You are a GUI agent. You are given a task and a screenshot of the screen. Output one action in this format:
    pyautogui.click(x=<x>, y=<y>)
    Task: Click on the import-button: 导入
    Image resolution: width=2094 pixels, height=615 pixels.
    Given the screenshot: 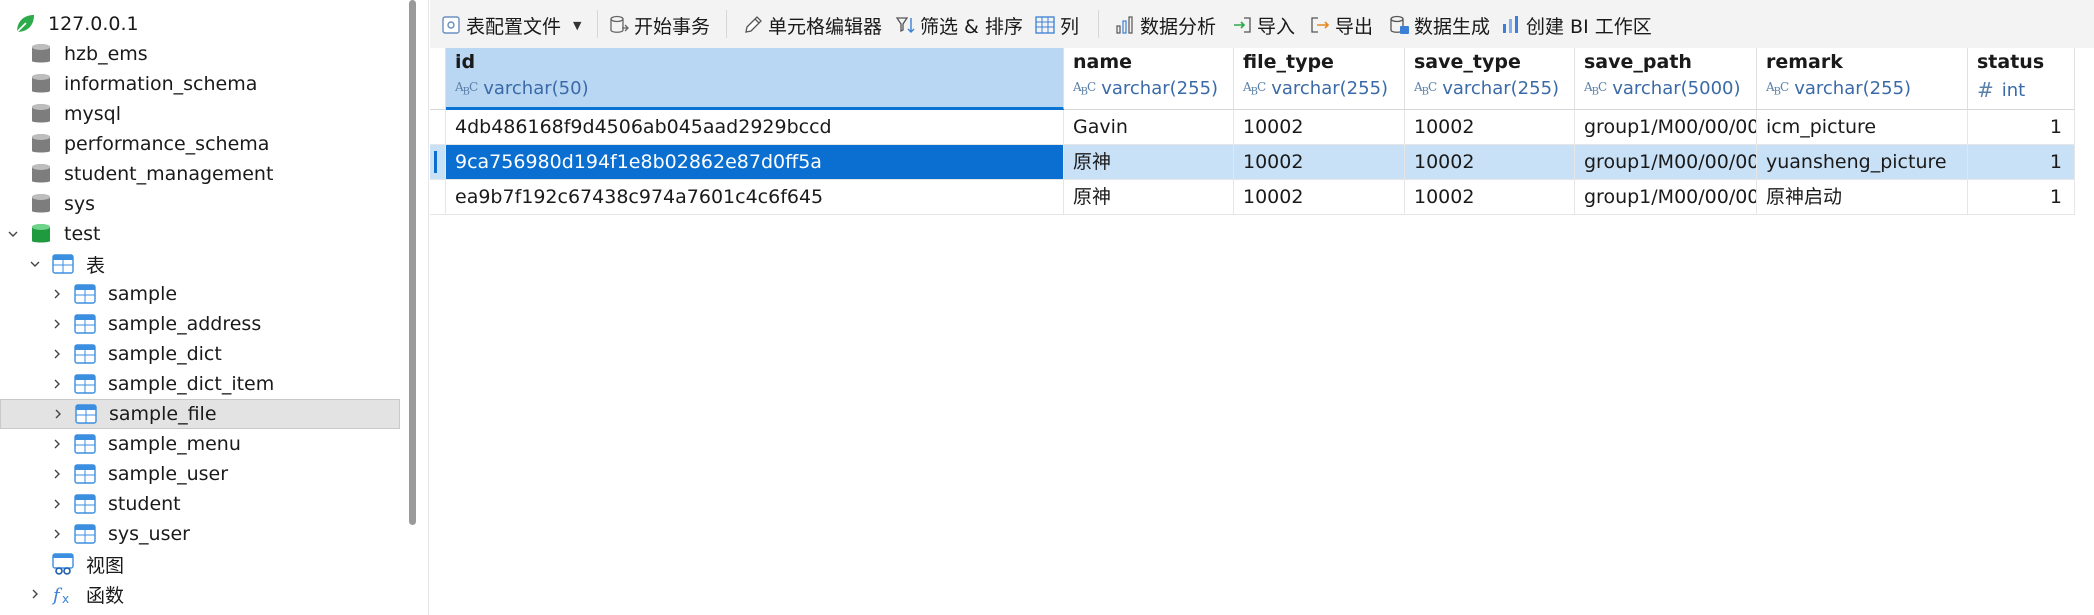 What is the action you would take?
    pyautogui.click(x=1263, y=25)
    